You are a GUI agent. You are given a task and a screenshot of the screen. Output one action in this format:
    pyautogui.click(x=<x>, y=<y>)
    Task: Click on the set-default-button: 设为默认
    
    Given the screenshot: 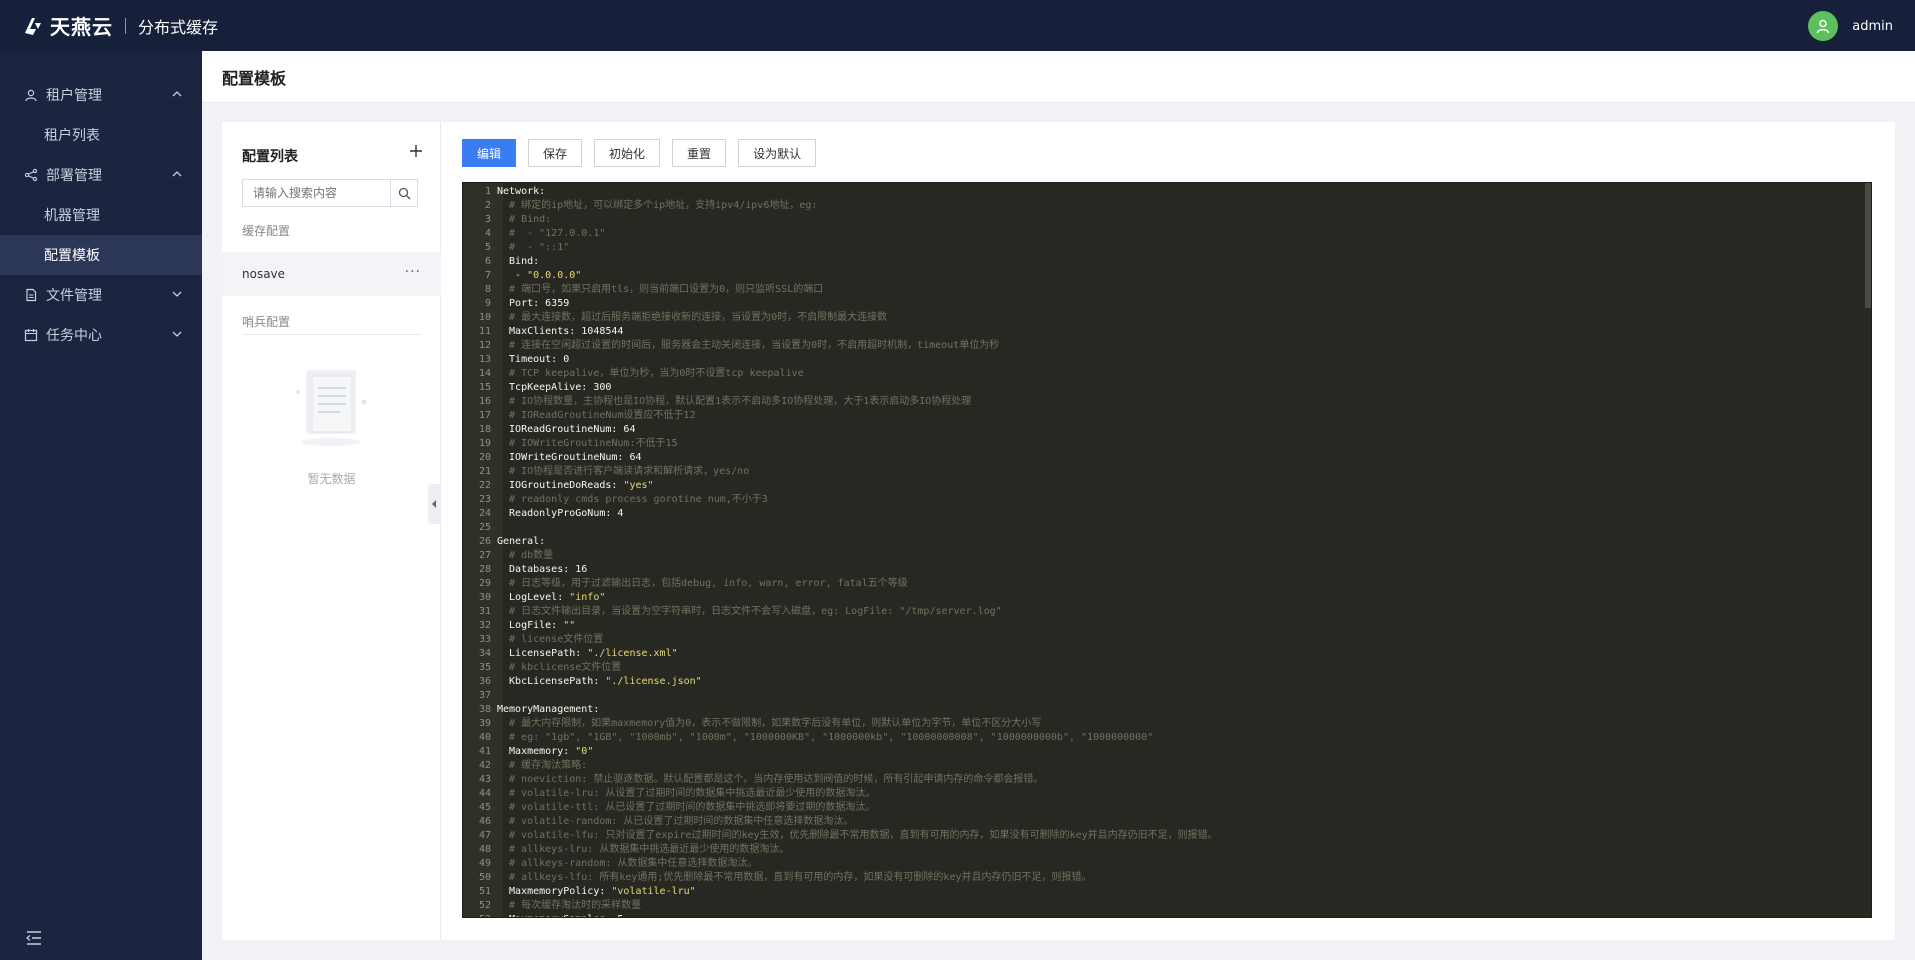 What is the action you would take?
    pyautogui.click(x=777, y=153)
    